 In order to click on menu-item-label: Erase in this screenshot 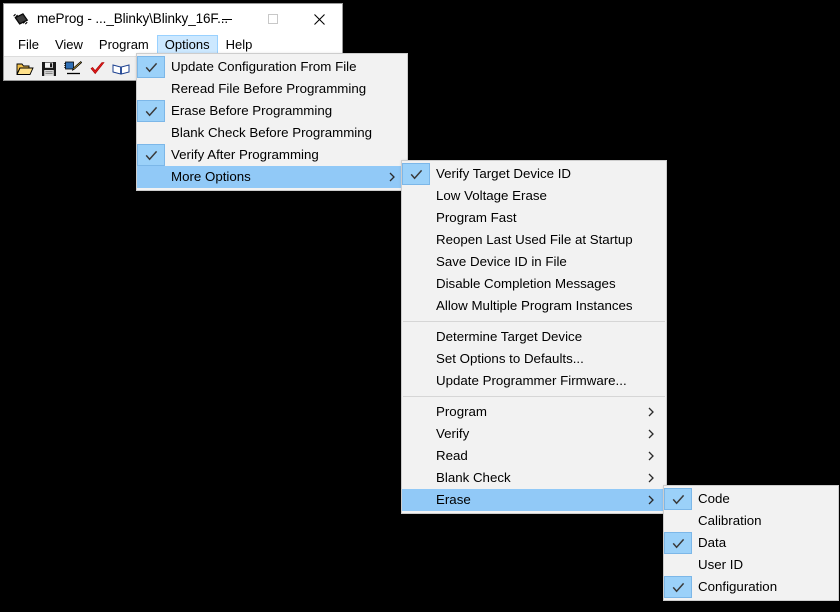, I will do `click(453, 499)`.